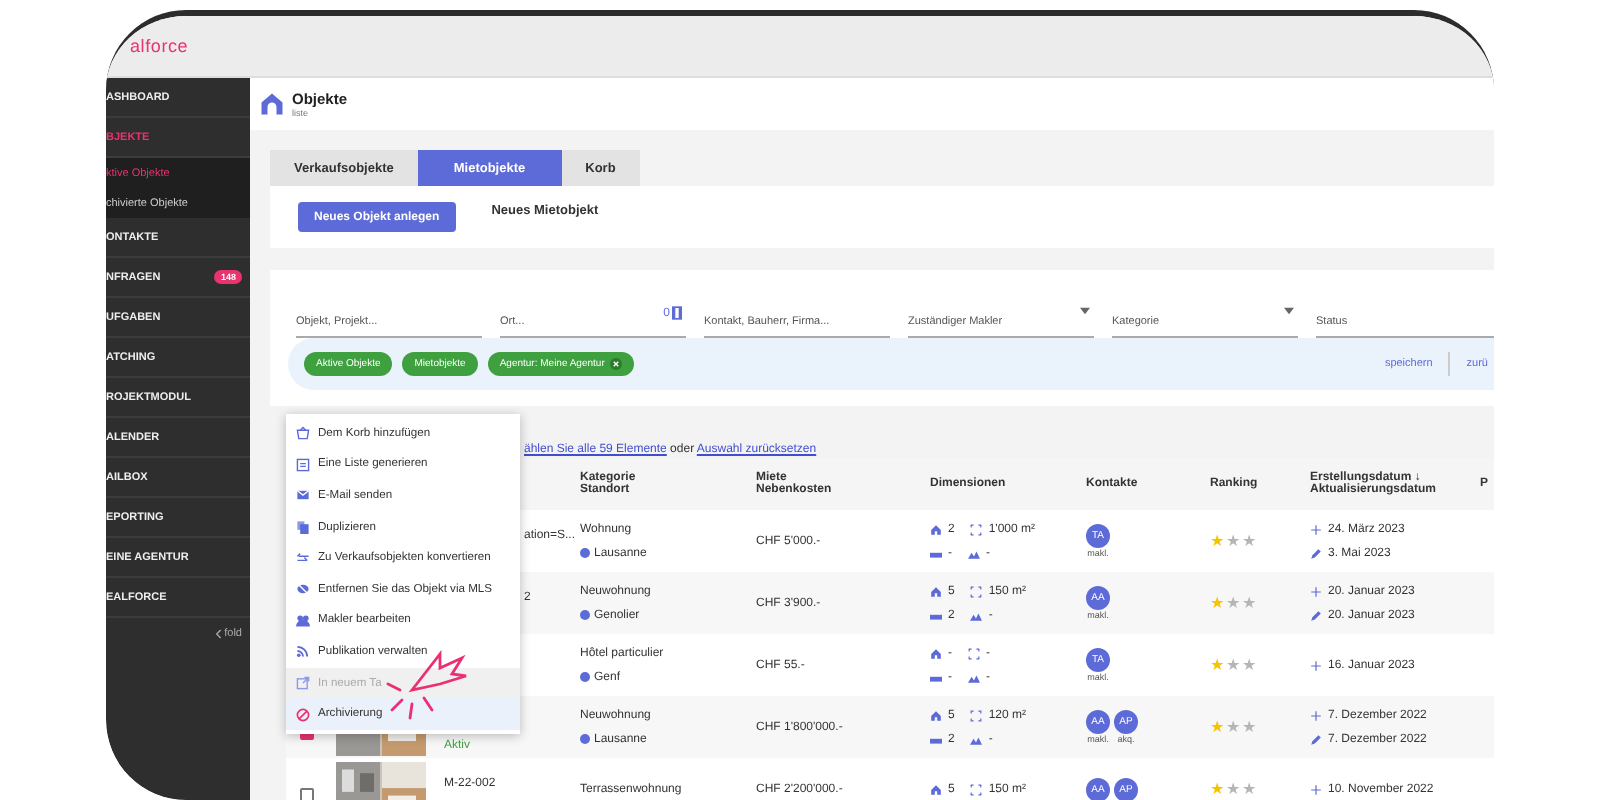 The image size is (1600, 800). Describe the element at coordinates (303, 651) in the screenshot. I see `rss-icon` at that location.